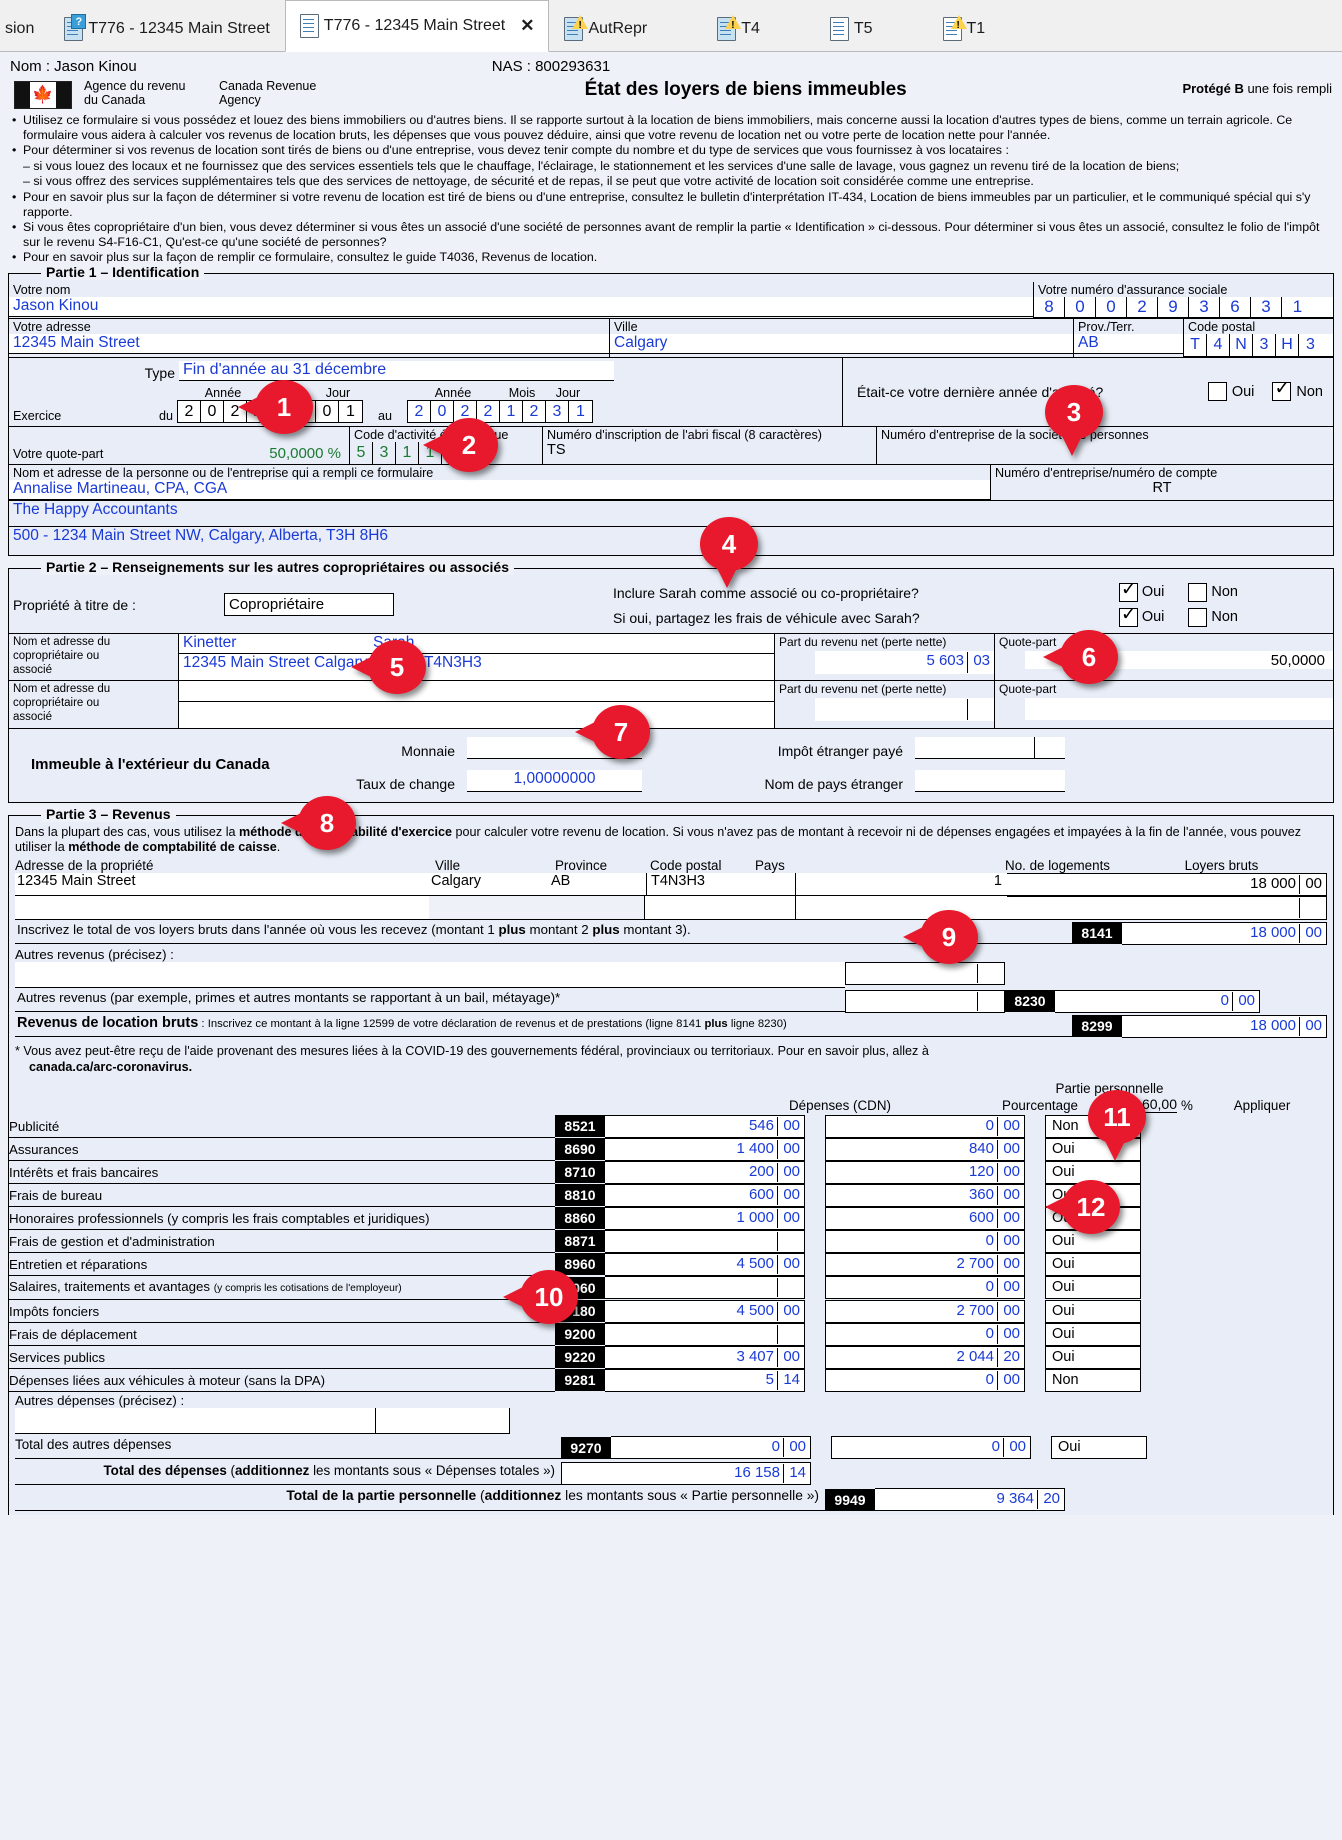 The height and width of the screenshot is (1840, 1342). What do you see at coordinates (1128, 343) in the screenshot?
I see `province-value: AB` at bounding box center [1128, 343].